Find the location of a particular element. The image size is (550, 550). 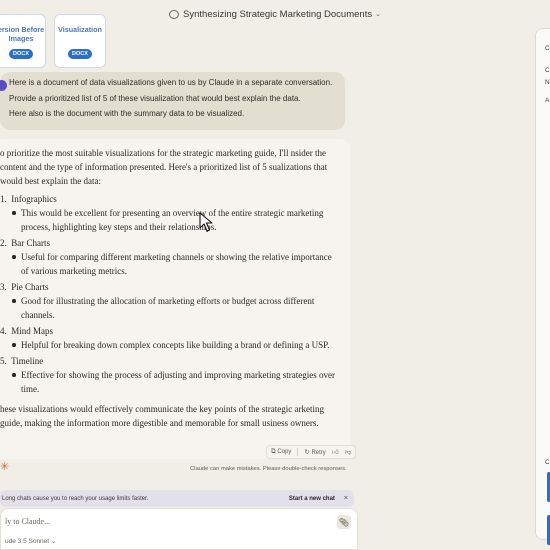

copy-icon: ⧉ is located at coordinates (273, 451).